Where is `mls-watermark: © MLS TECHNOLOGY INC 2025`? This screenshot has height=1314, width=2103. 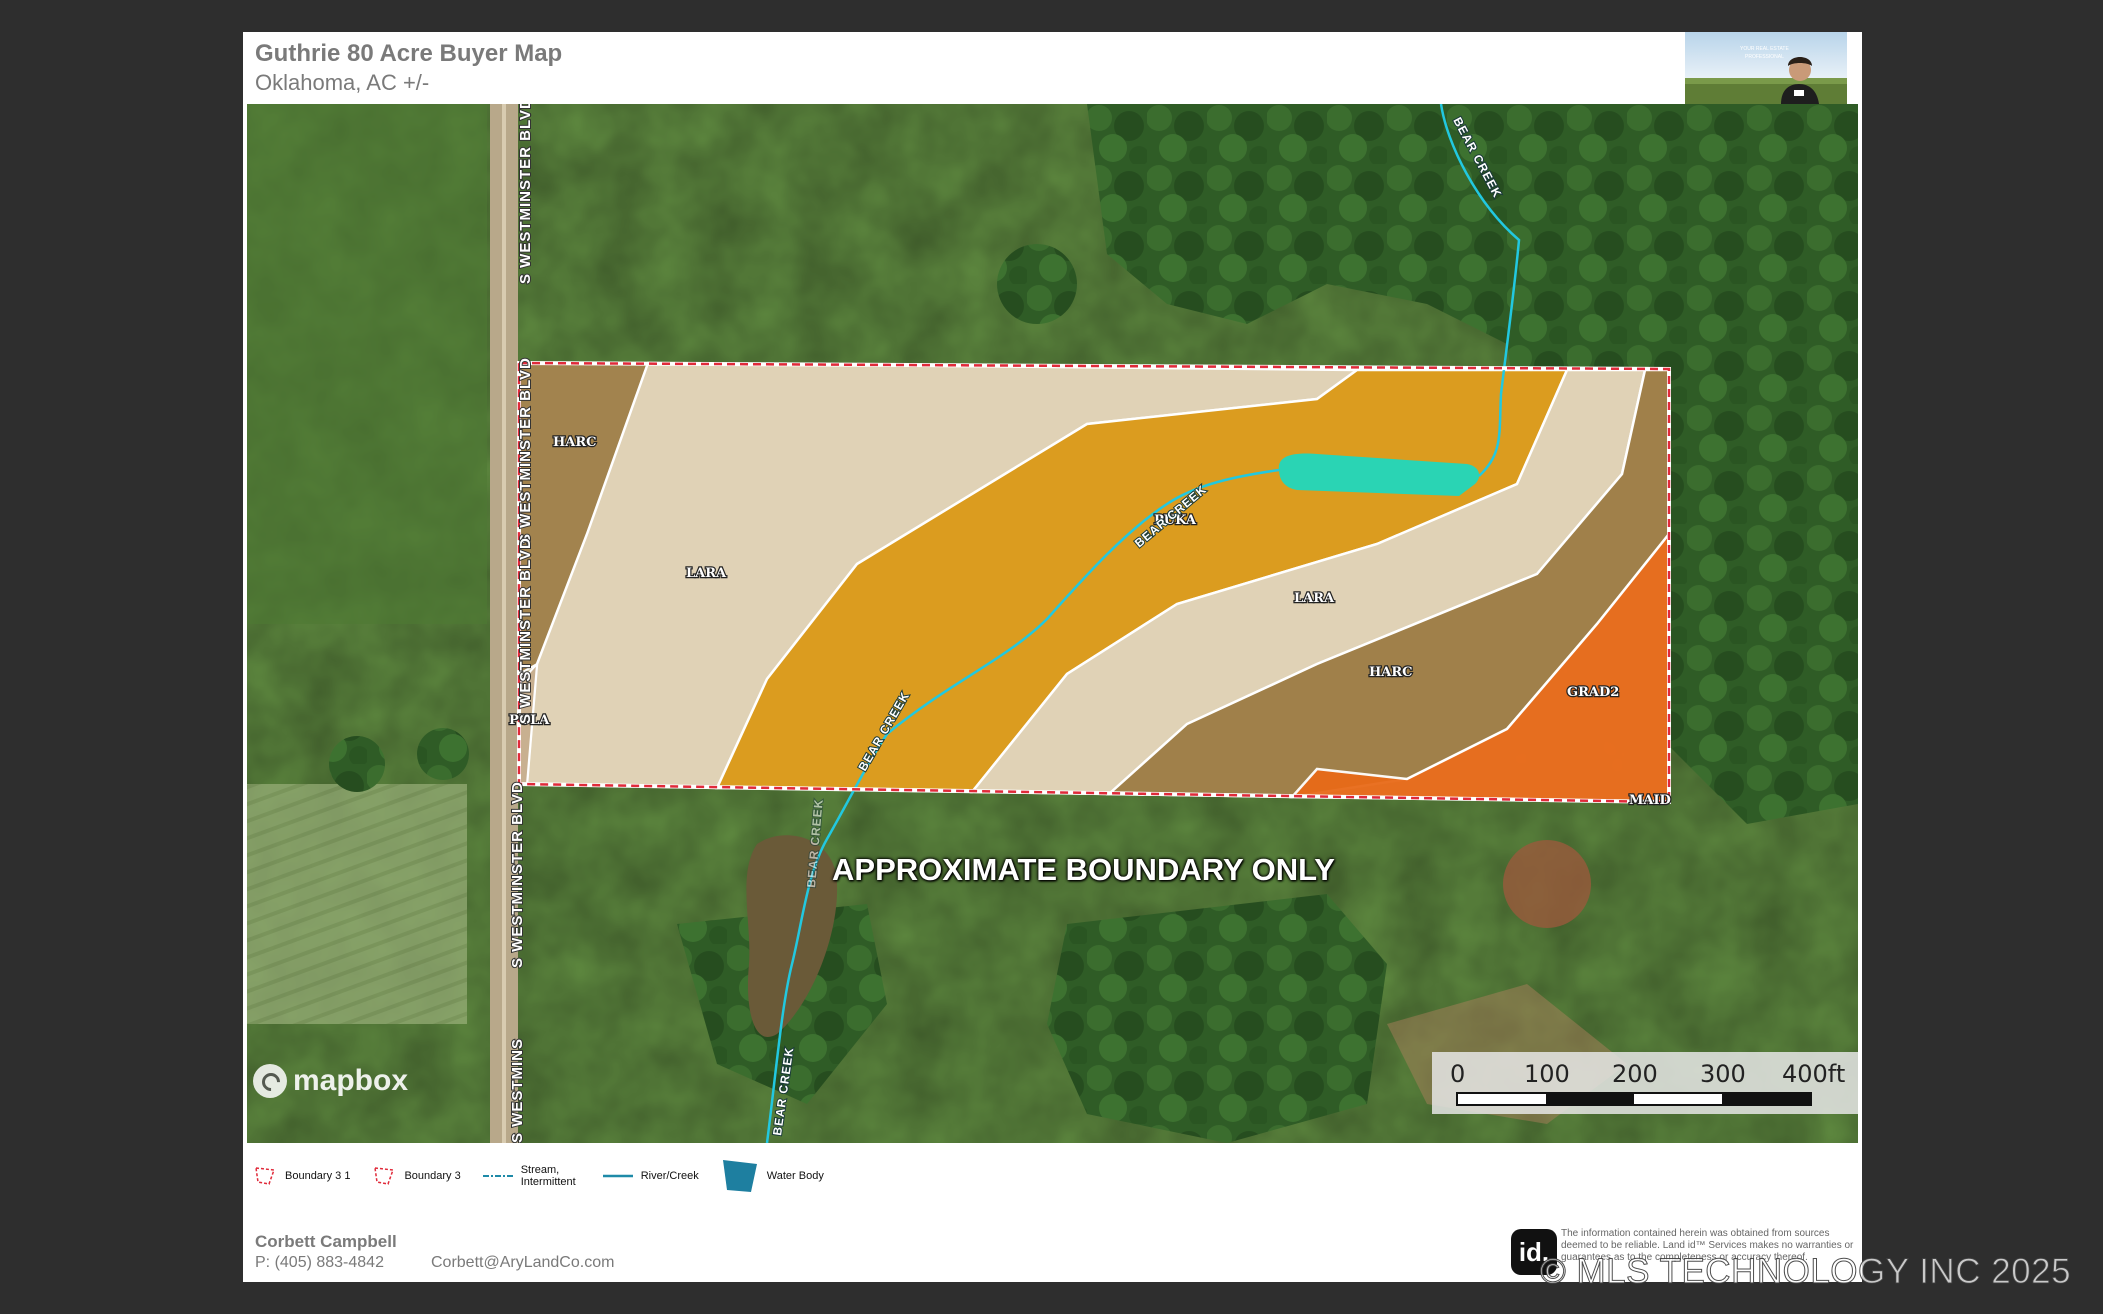 mls-watermark: © MLS TECHNOLOGY INC 2025 is located at coordinates (1805, 1272).